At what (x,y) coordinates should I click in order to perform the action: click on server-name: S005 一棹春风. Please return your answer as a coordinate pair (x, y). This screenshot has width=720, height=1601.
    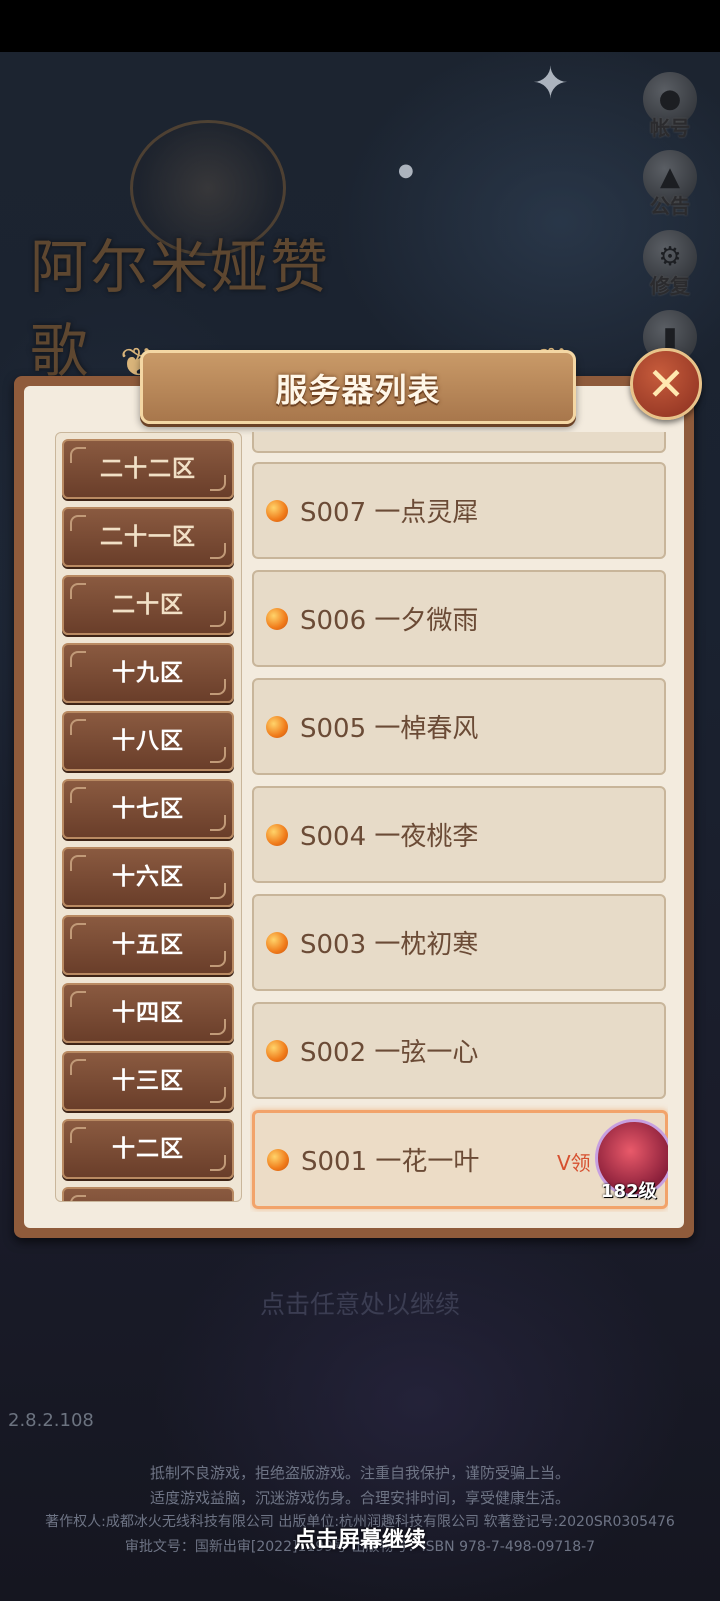
    Looking at the image, I should click on (389, 729).